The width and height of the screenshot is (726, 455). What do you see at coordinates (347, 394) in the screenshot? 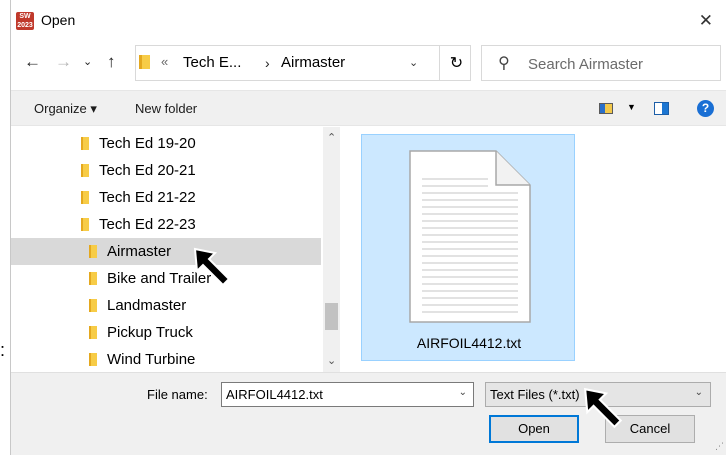
I see `file-name-input: AIRFOIL4412.txt ⌄` at bounding box center [347, 394].